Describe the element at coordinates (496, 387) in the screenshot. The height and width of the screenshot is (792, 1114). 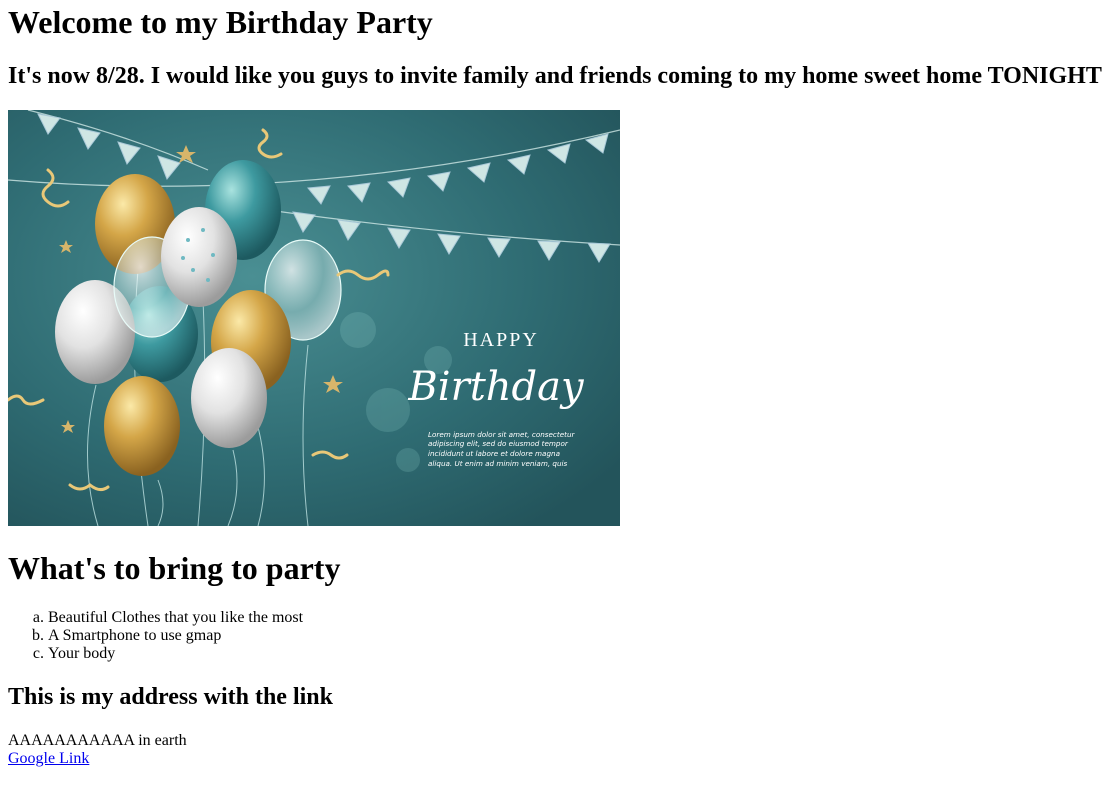
I see `banner-birthday-text: Birthday` at that location.